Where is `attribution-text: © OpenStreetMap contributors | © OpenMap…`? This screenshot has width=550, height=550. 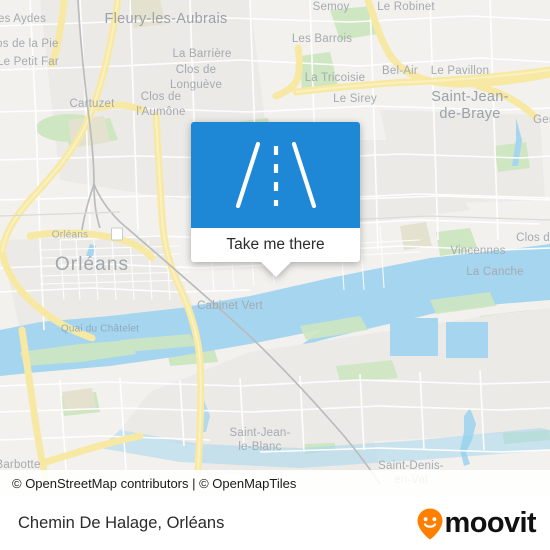
attribution-text: © OpenStreetMap contributors | © OpenMap… is located at coordinates (154, 483).